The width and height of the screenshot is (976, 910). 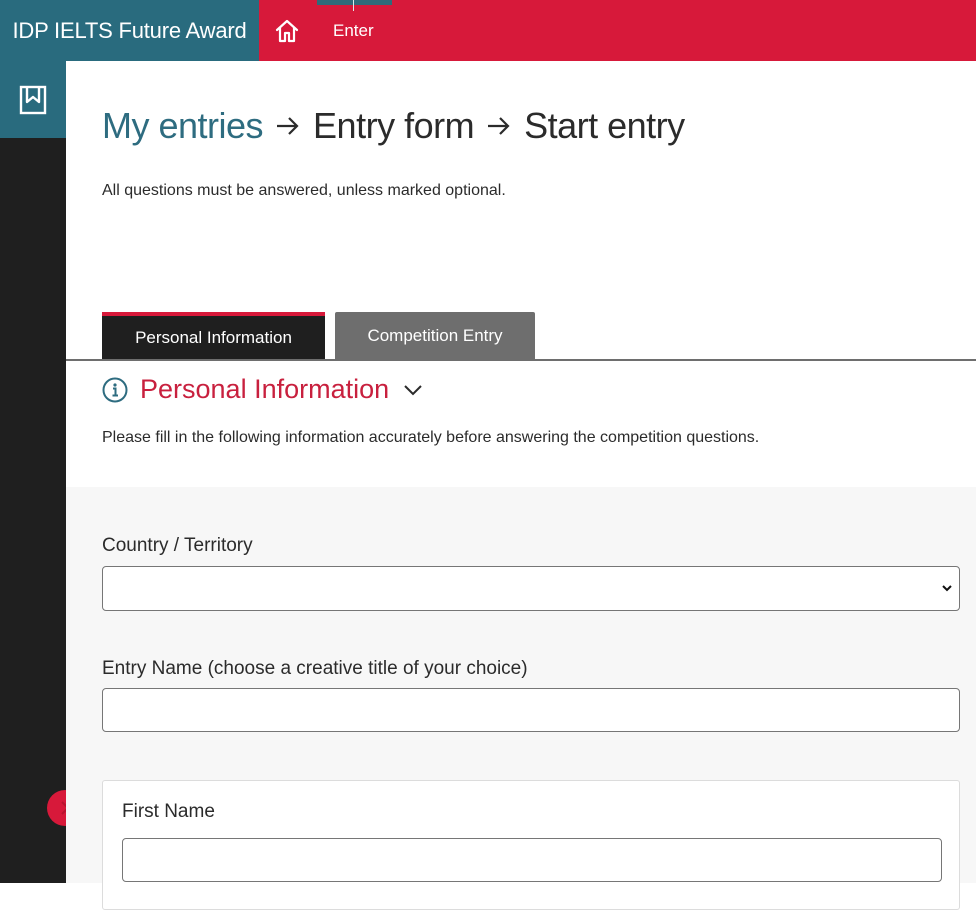 What do you see at coordinates (177, 545) in the screenshot?
I see `country-label: Country / Territory` at bounding box center [177, 545].